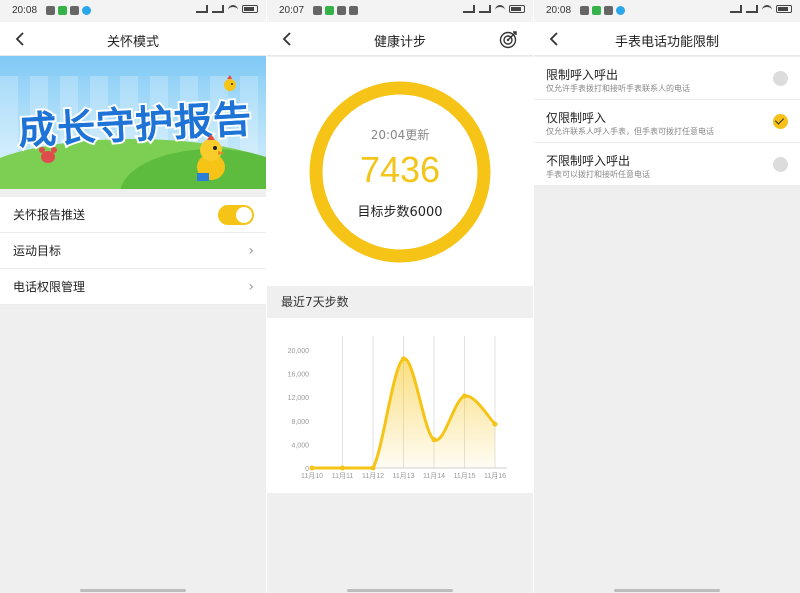  I want to click on step-count: 7436, so click(400, 169).